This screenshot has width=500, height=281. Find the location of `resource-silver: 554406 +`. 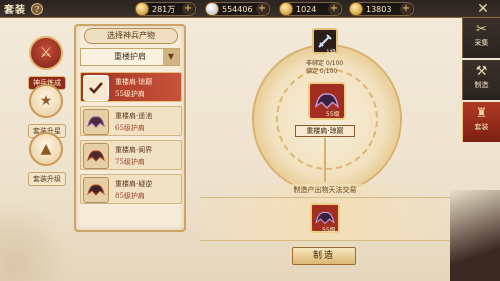

resource-silver: 554406 + is located at coordinates (237, 9).